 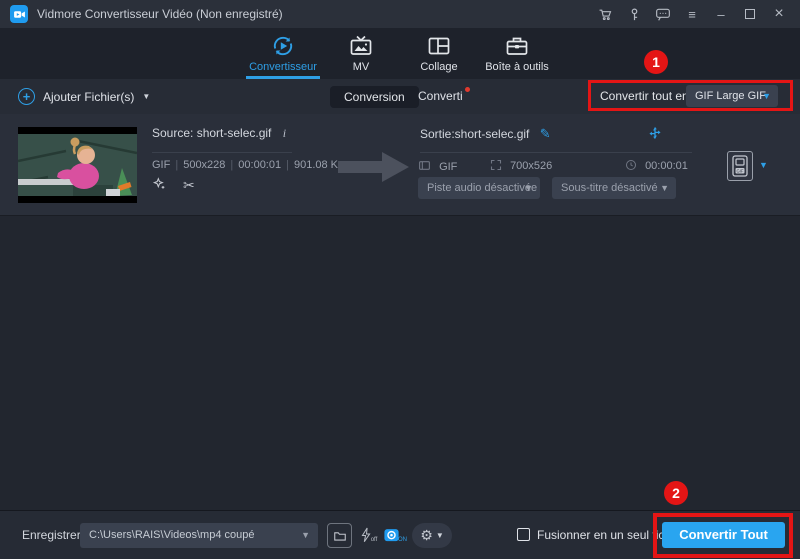 I want to click on per-file-format-button: GIF, so click(x=740, y=166).